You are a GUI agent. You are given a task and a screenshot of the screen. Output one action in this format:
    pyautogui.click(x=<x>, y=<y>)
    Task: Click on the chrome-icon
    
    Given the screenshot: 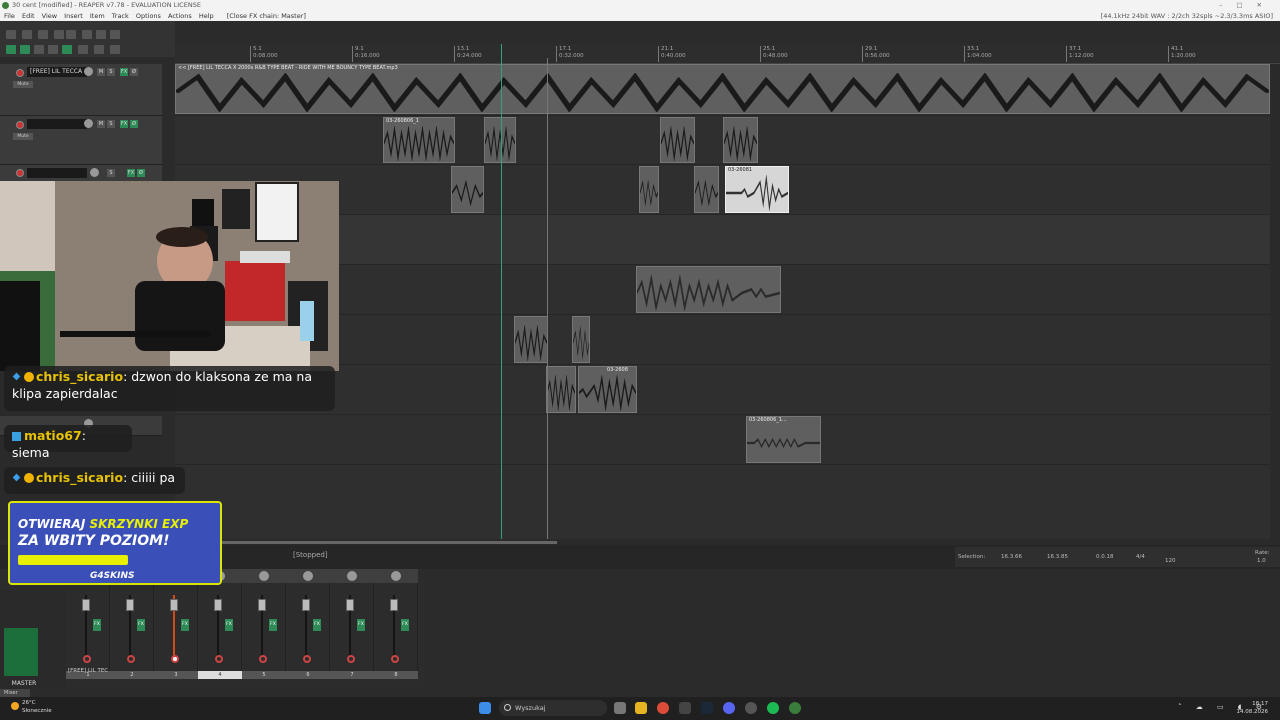 What is the action you would take?
    pyautogui.click(x=663, y=708)
    